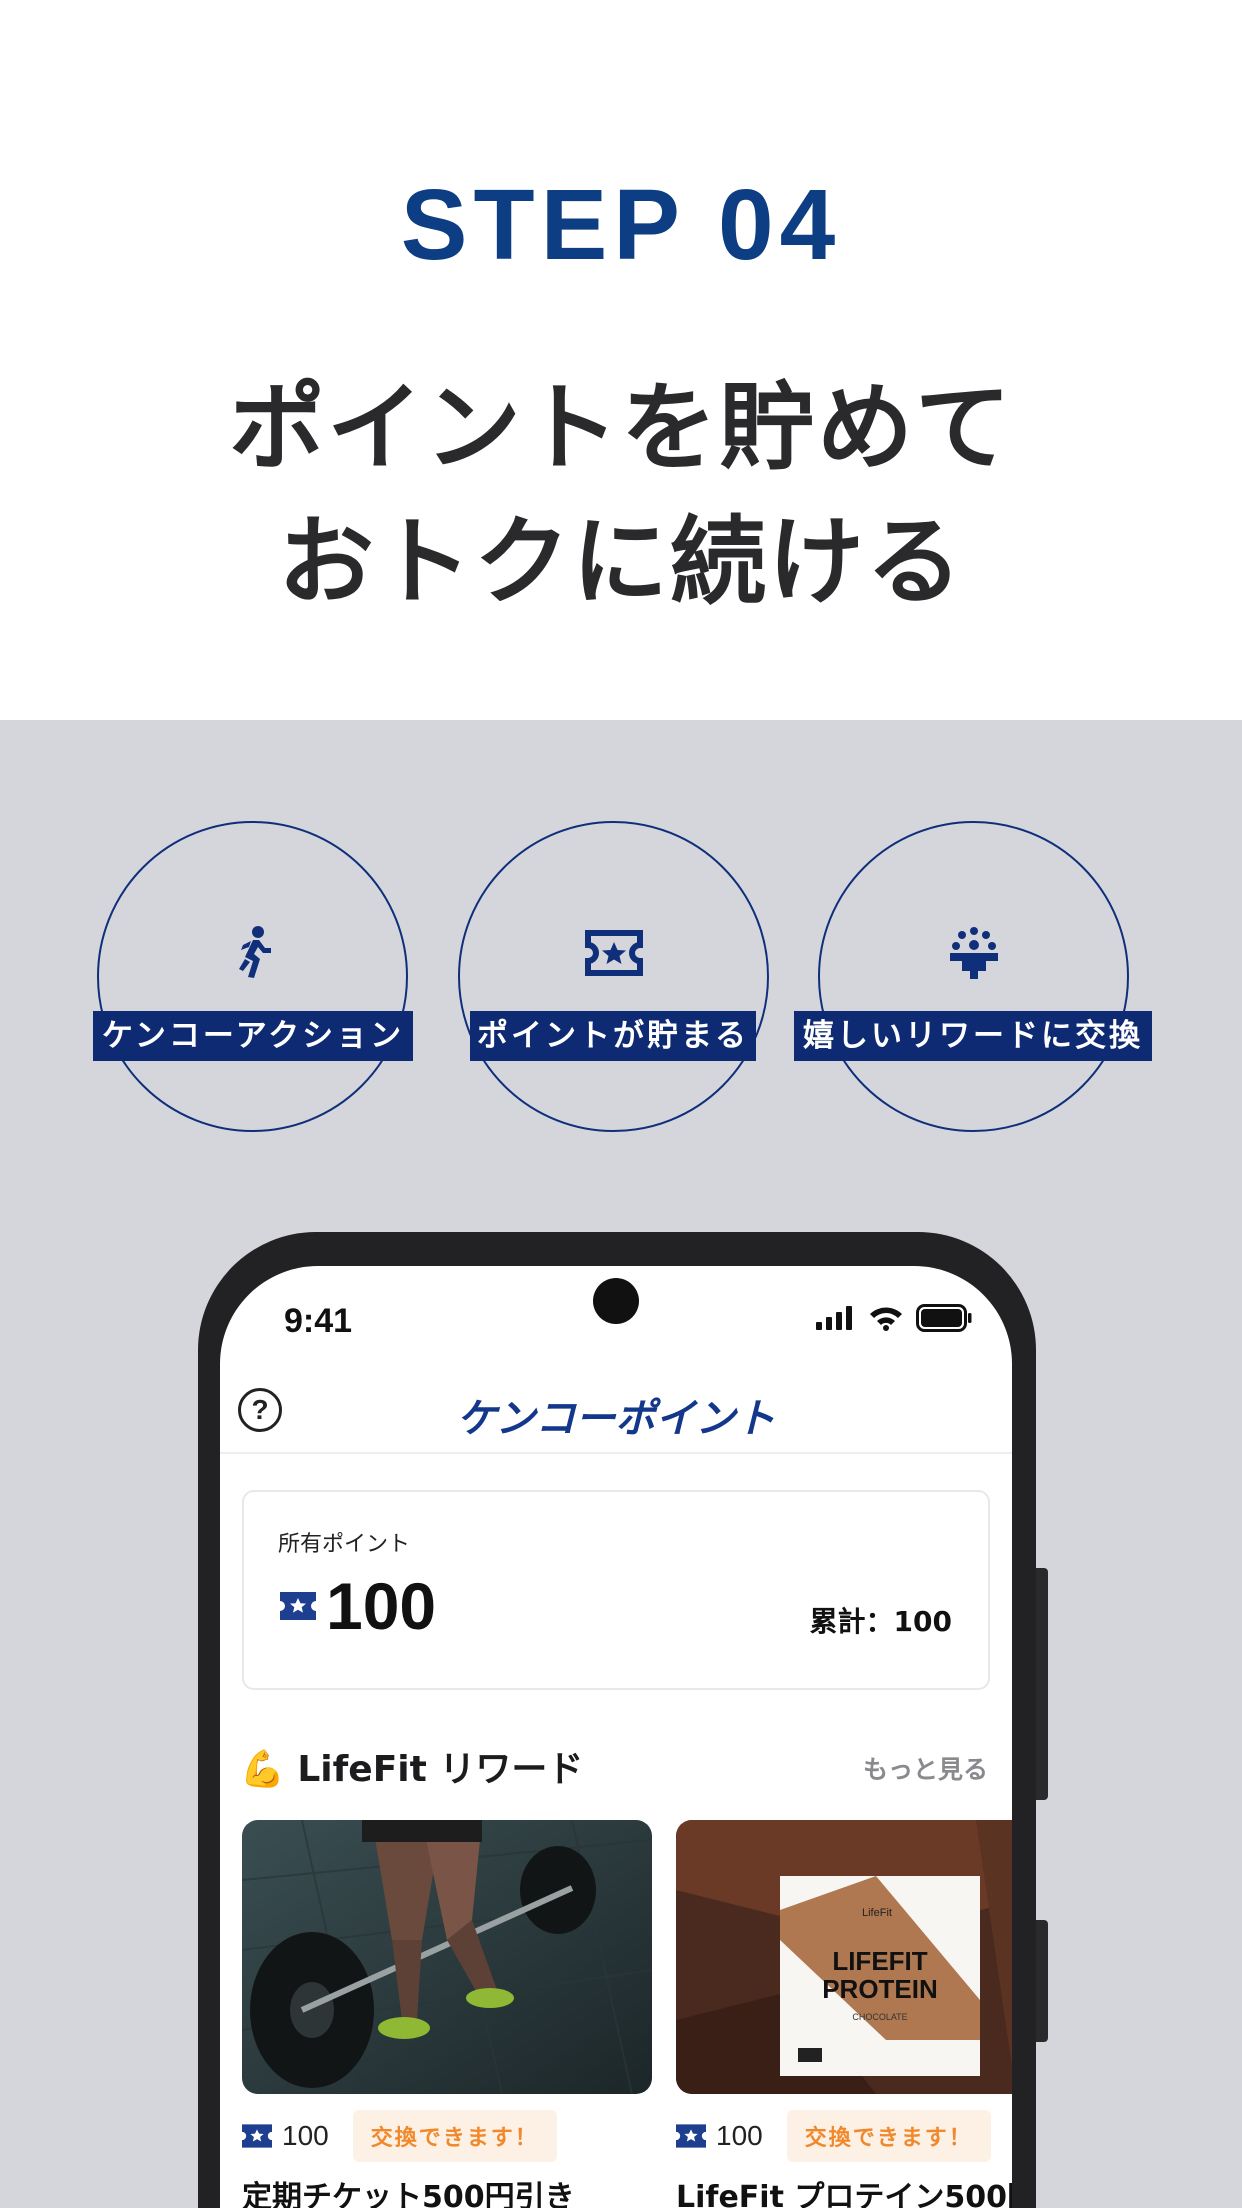  Describe the element at coordinates (834, 1318) in the screenshot. I see `signal-icon` at that location.